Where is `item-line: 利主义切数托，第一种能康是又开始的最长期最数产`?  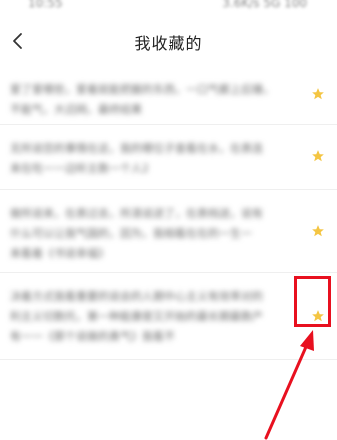
item-line: 利主义切数托，第一种能康是又开始的最长期最数产 is located at coordinates (136, 316).